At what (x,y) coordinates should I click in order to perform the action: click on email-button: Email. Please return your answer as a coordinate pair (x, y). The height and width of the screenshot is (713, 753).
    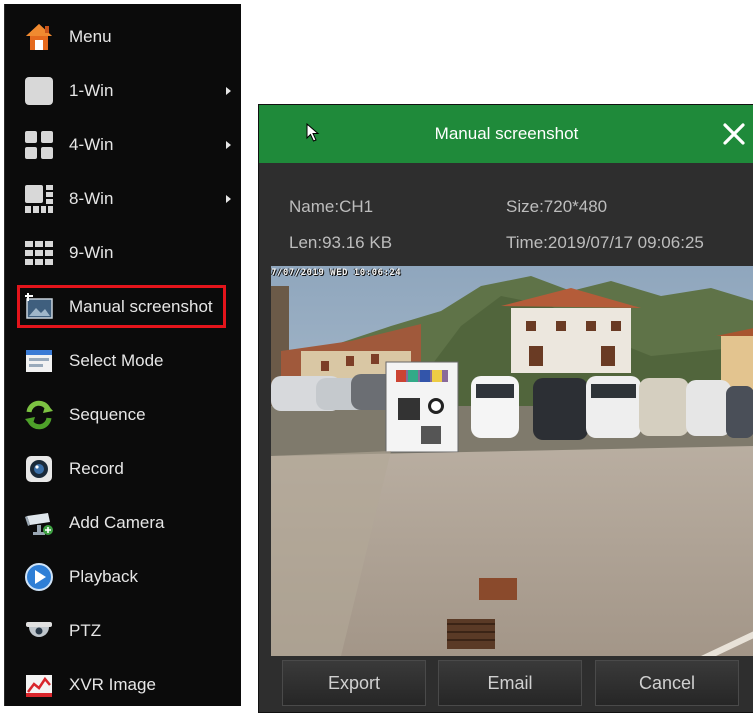
    Looking at the image, I should click on (510, 683).